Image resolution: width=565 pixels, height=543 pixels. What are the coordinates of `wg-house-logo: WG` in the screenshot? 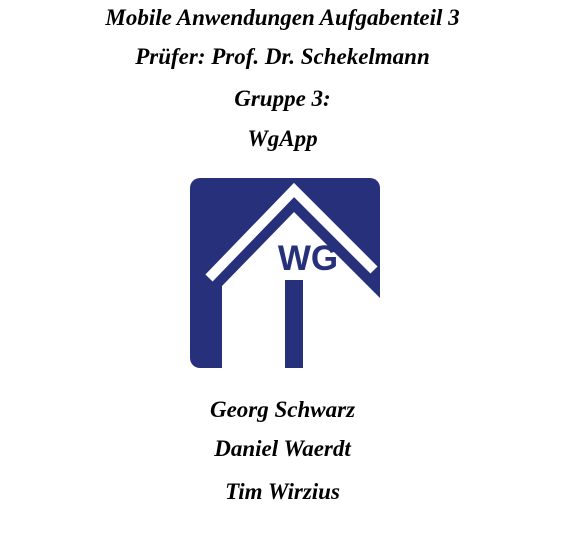 It's located at (285, 273).